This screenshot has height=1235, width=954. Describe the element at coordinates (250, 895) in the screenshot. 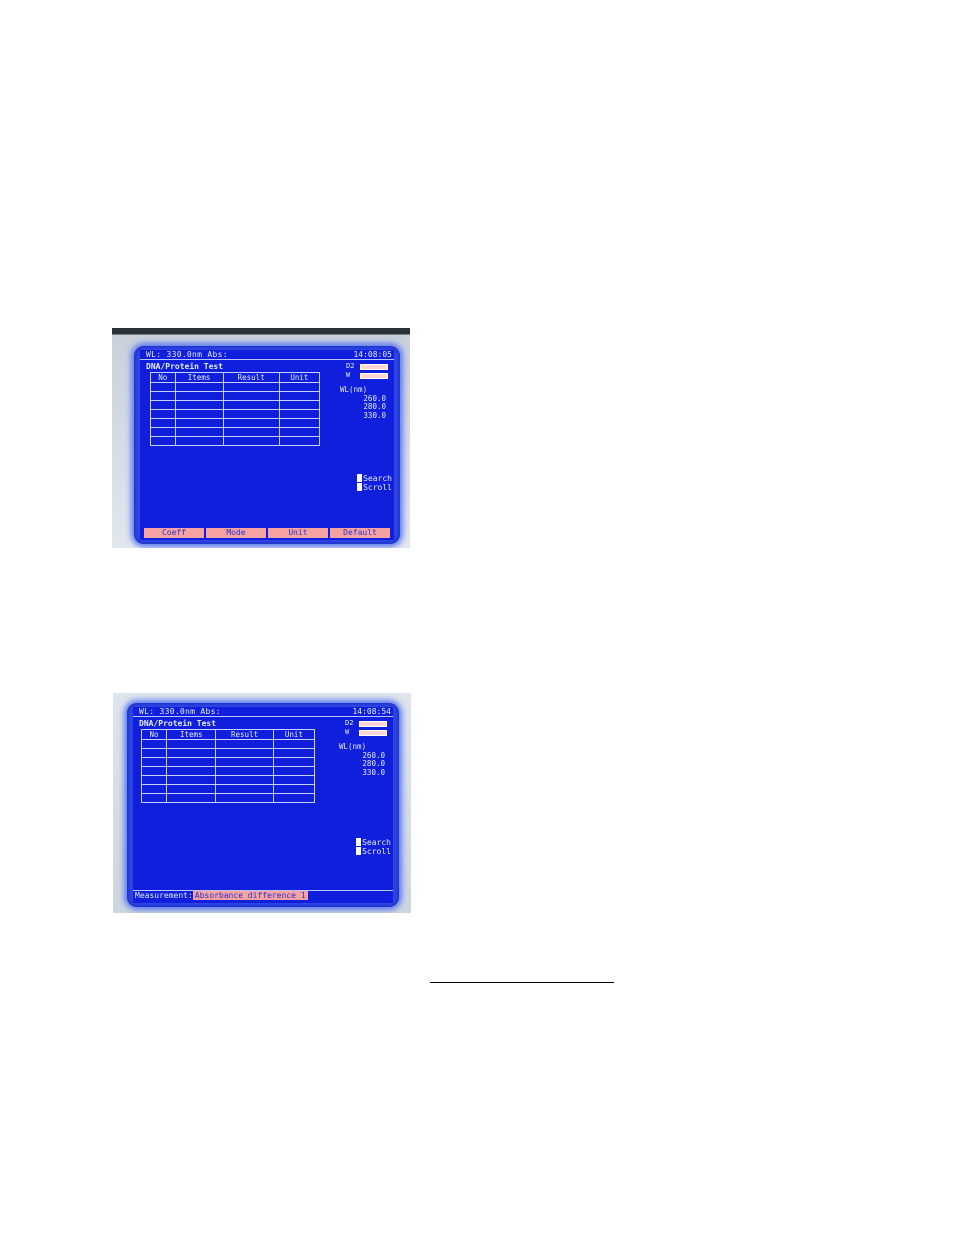

I see `measurement-value: Absorbance difference 1` at that location.